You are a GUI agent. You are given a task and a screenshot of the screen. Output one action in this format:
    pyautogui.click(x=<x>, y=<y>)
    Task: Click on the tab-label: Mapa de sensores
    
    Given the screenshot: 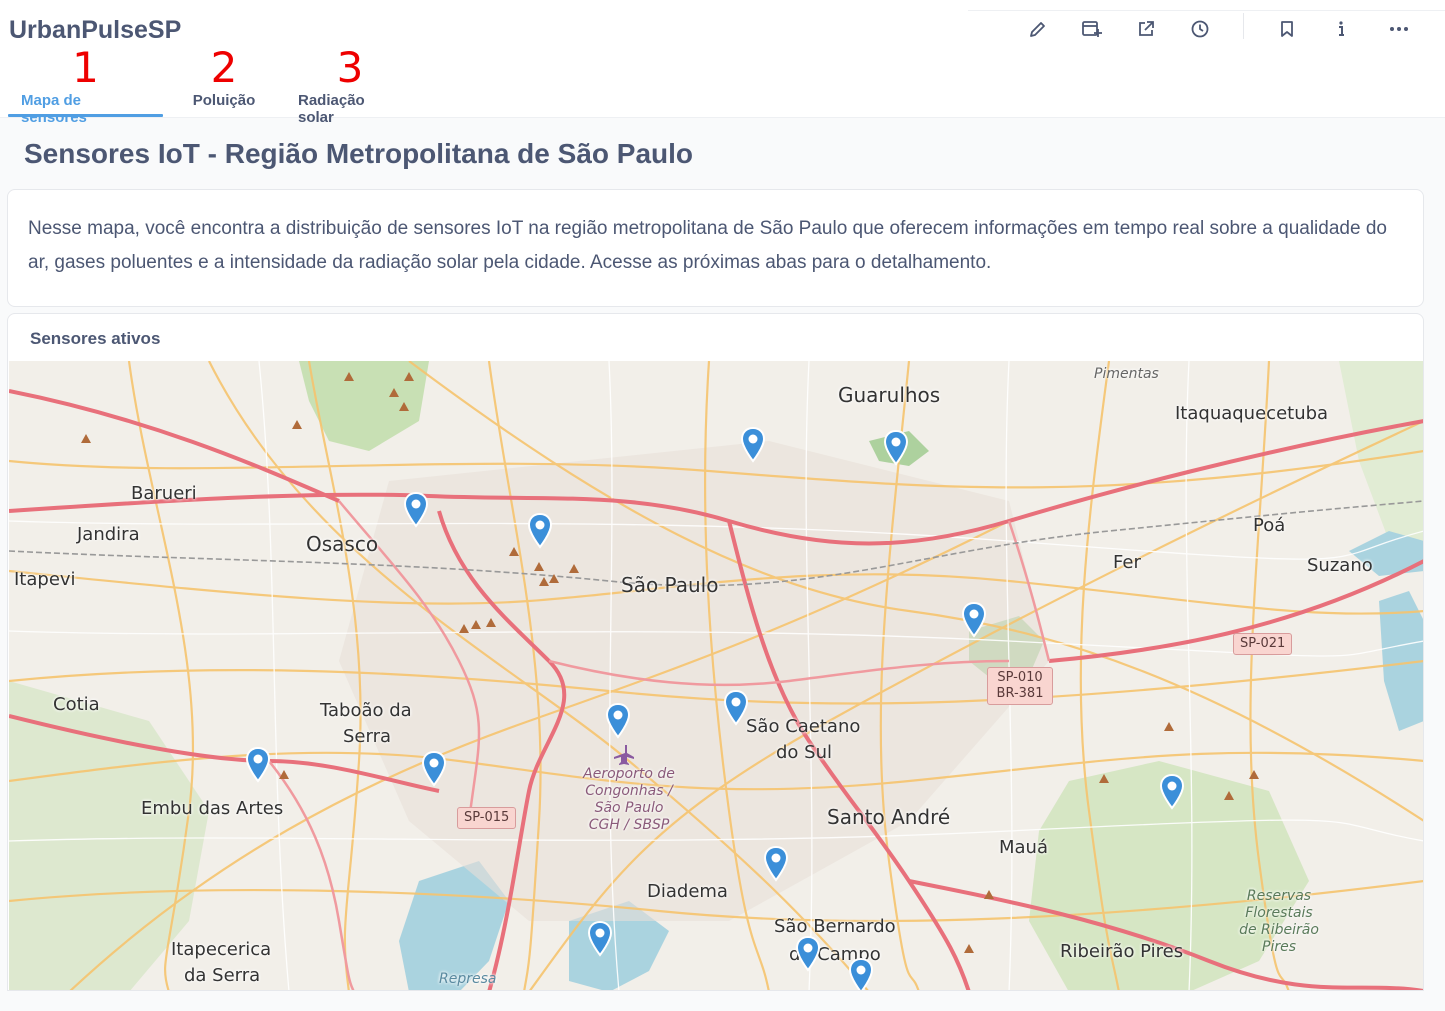 What is the action you would take?
    pyautogui.click(x=54, y=109)
    